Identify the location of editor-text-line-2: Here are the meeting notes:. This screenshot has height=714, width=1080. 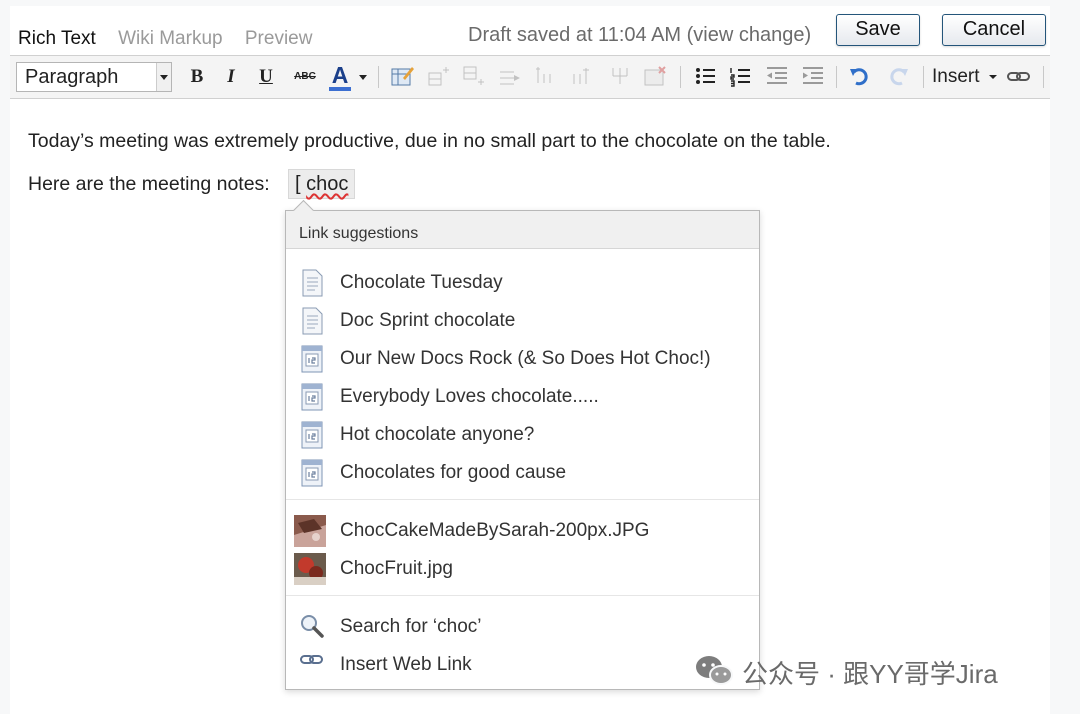
(149, 184).